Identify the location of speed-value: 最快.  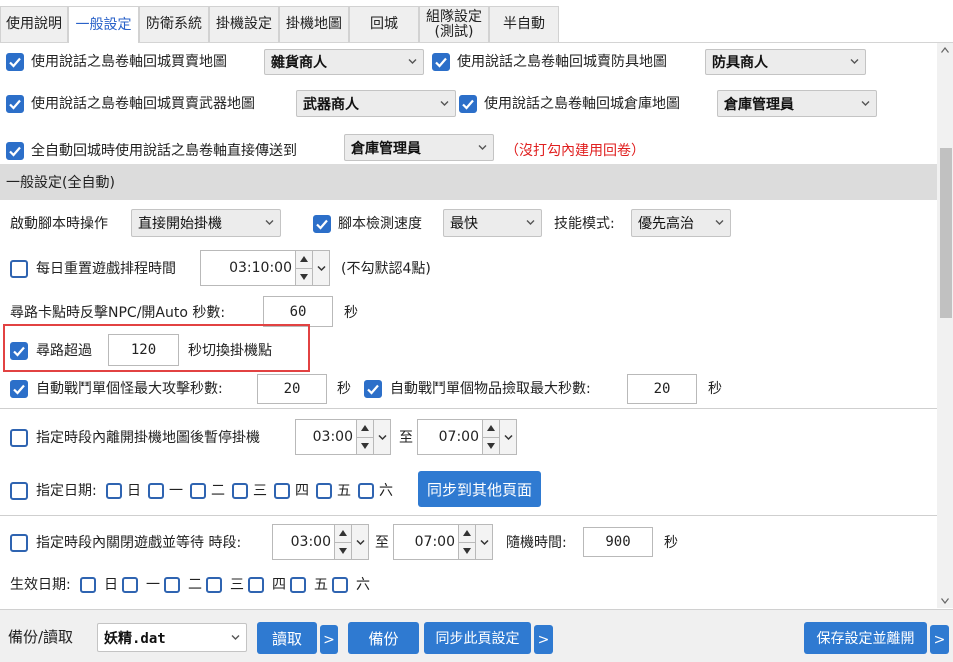
(464, 224).